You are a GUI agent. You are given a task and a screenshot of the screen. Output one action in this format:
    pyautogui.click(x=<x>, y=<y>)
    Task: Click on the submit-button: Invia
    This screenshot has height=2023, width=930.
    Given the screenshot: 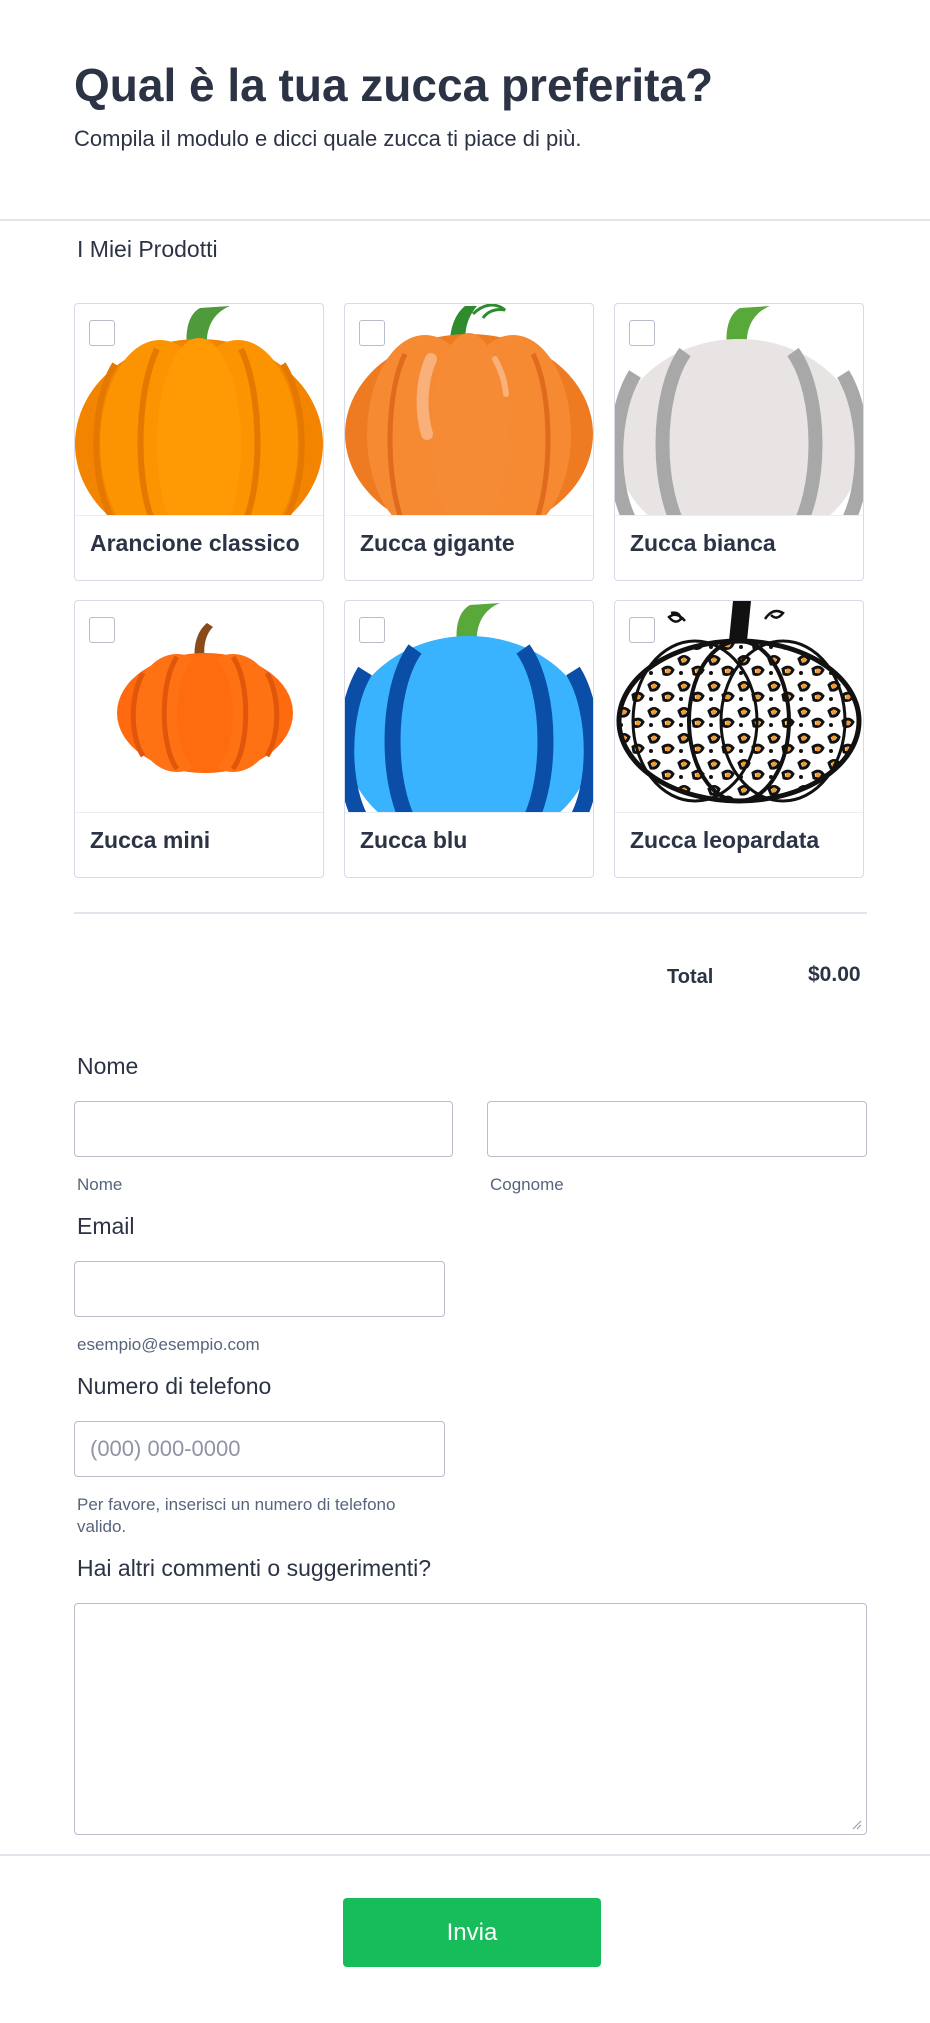 What is the action you would take?
    pyautogui.click(x=472, y=1932)
    